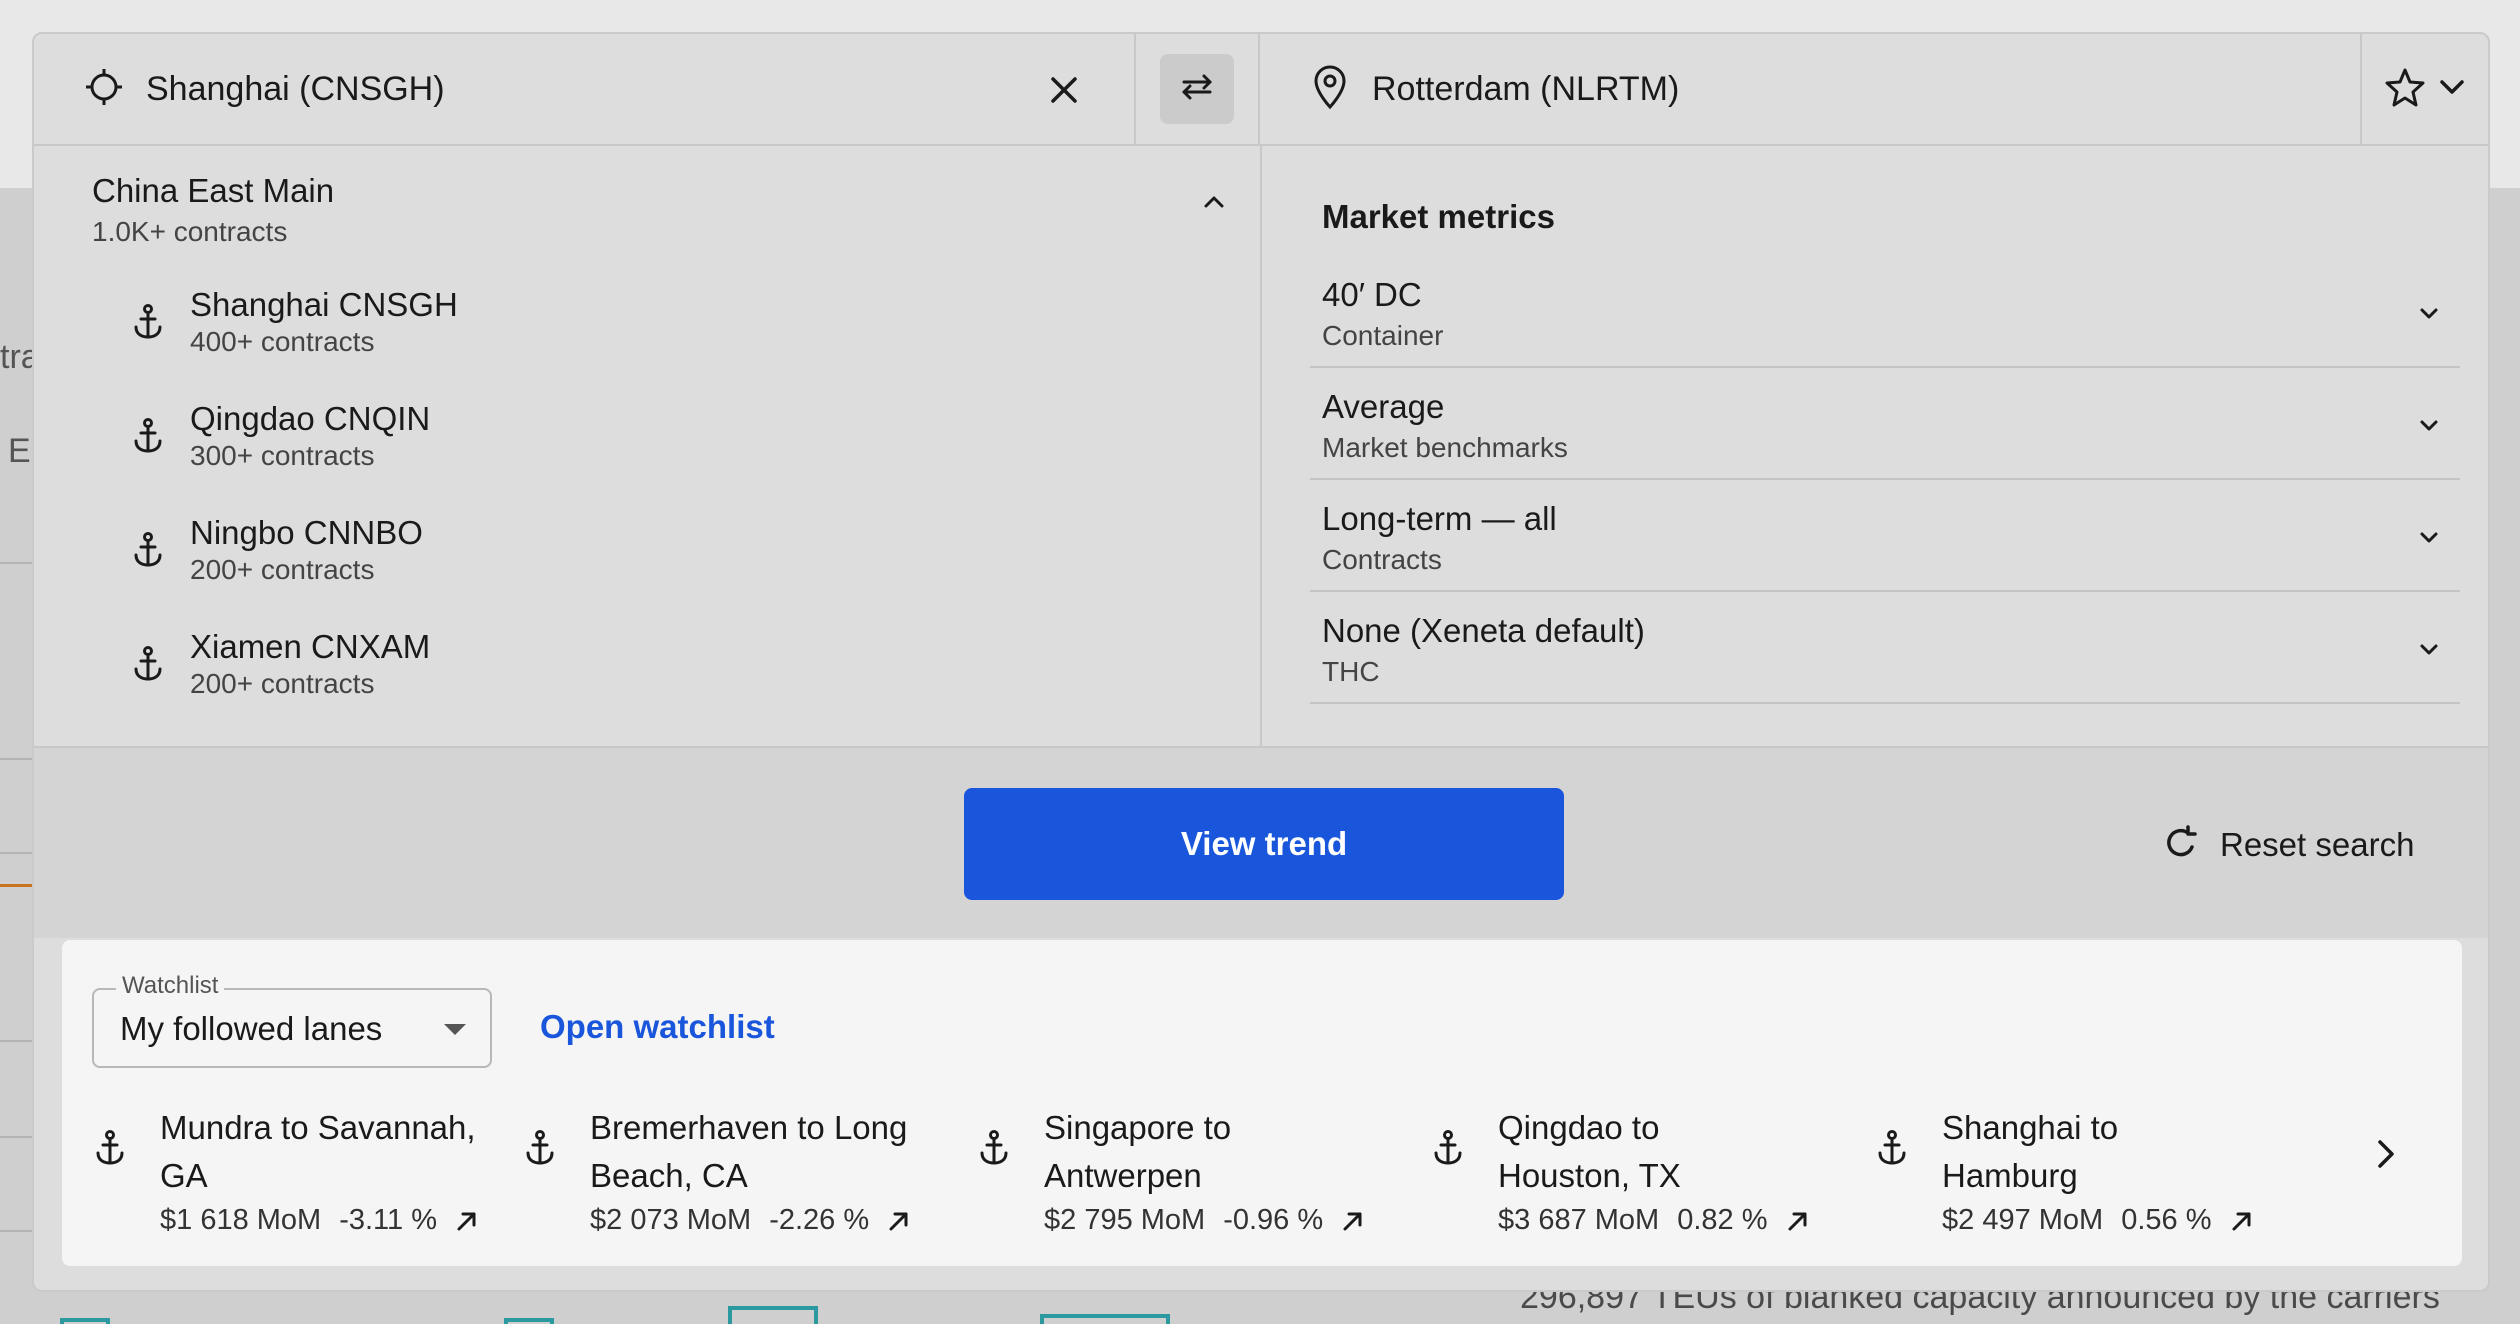 The image size is (2520, 1324). Describe the element at coordinates (251, 1028) in the screenshot. I see `watchlist-select-value: My followed lanes` at that location.